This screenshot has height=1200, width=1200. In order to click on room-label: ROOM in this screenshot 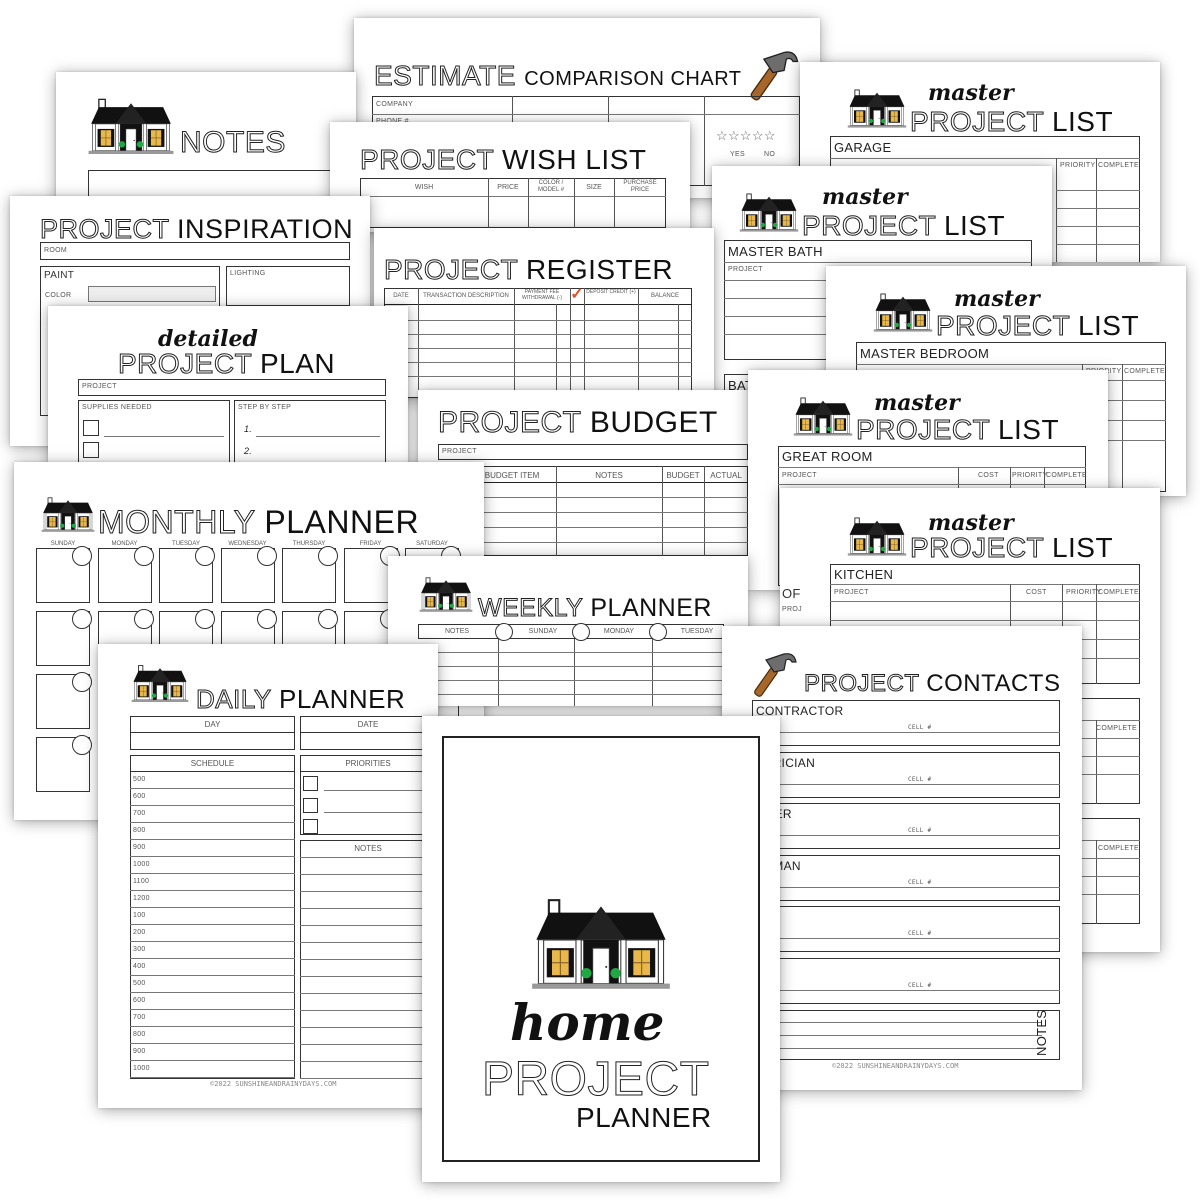, I will do `click(55, 250)`.